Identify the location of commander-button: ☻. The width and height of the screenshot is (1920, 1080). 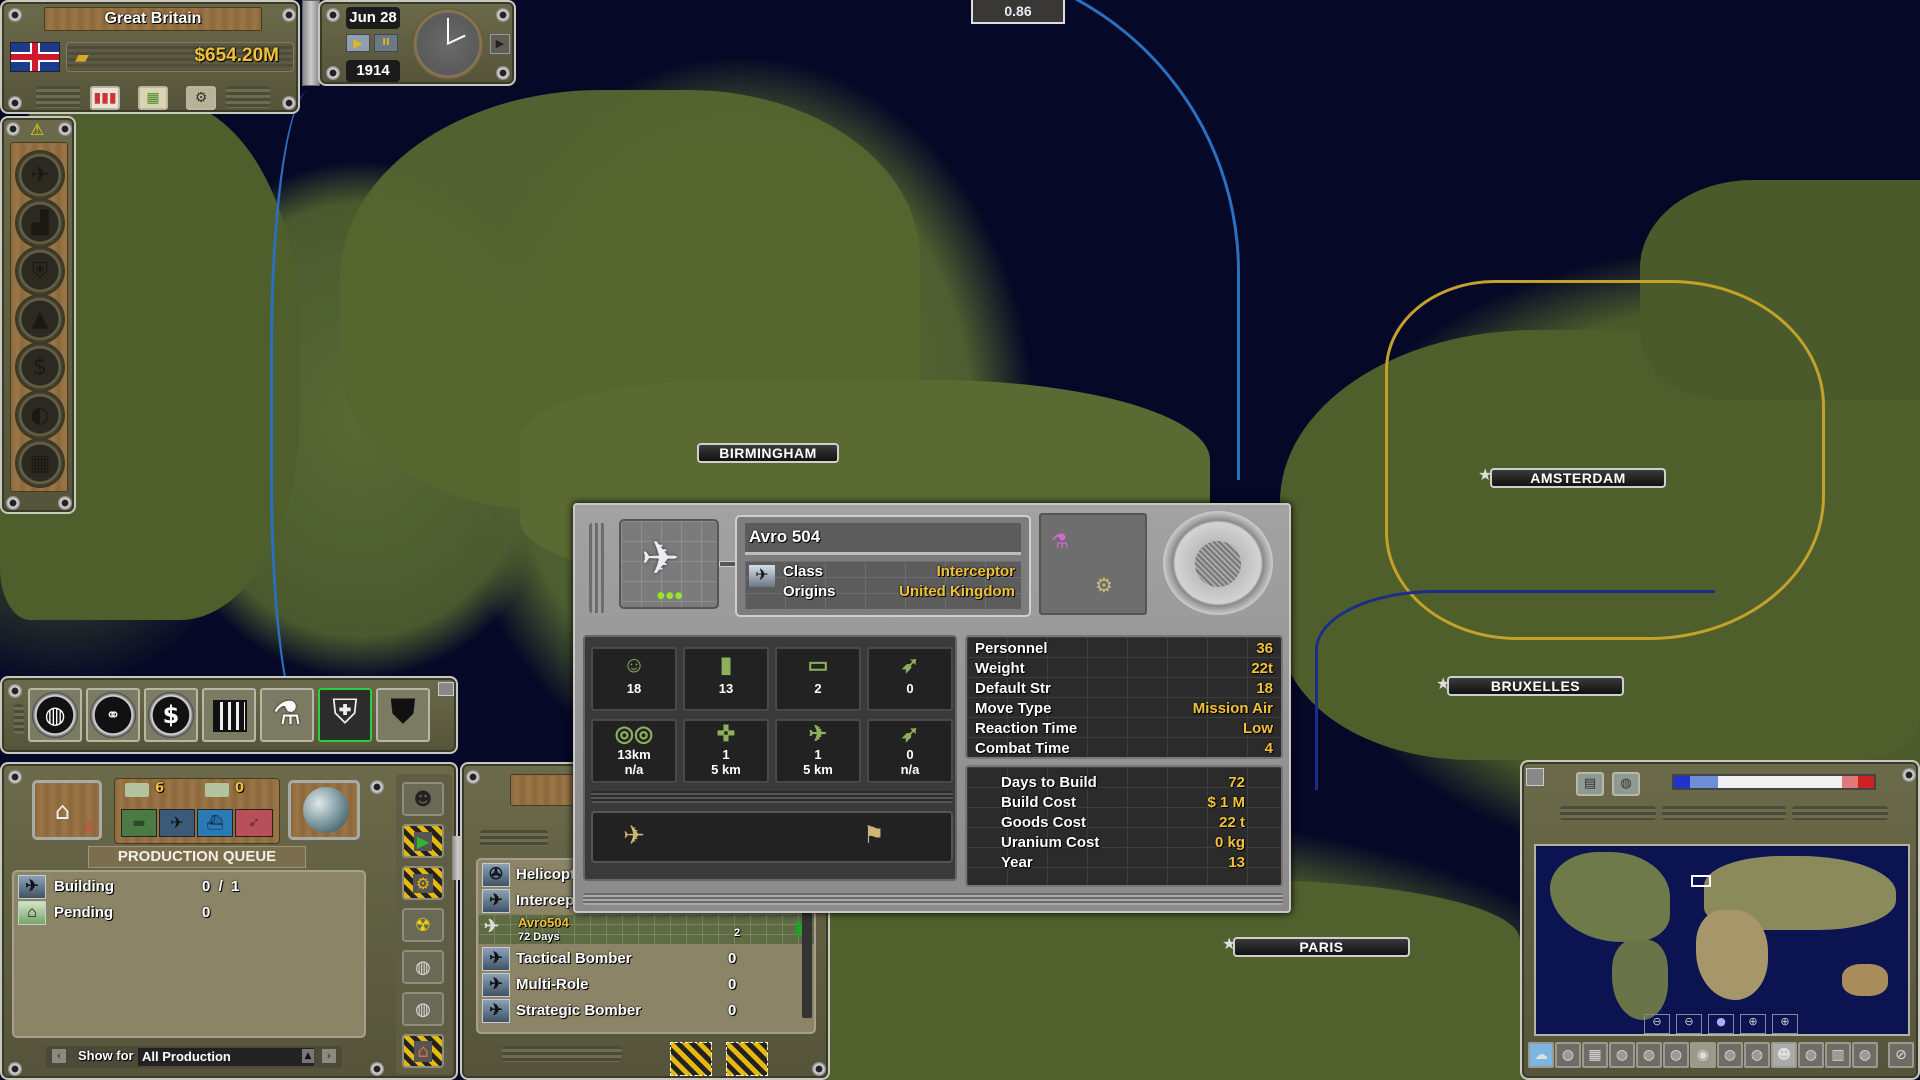
(423, 799).